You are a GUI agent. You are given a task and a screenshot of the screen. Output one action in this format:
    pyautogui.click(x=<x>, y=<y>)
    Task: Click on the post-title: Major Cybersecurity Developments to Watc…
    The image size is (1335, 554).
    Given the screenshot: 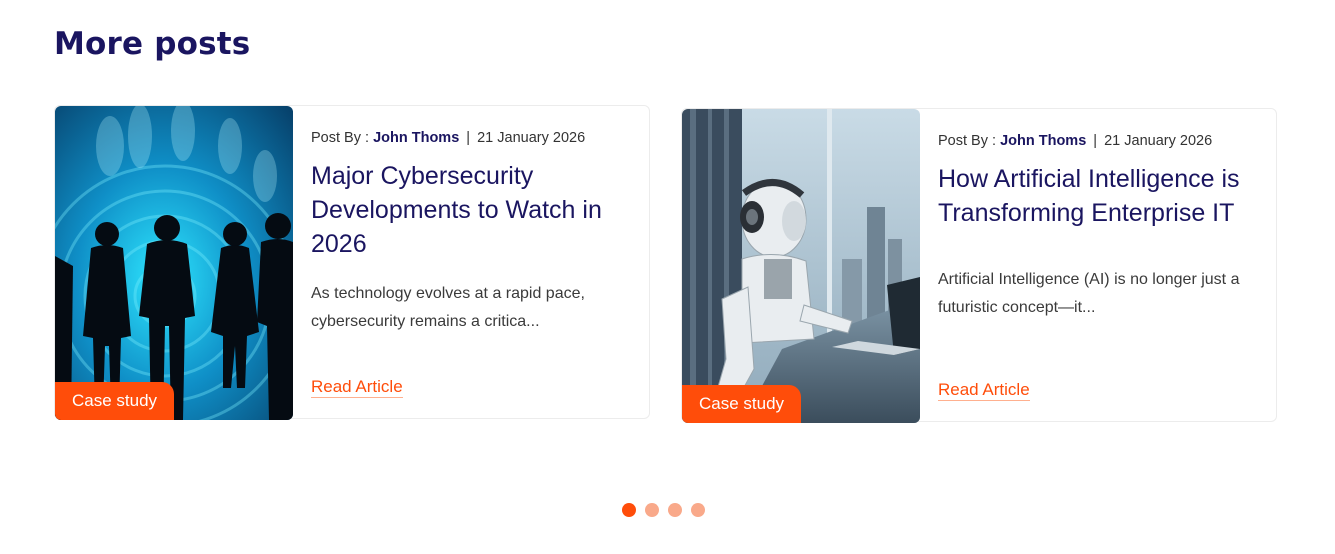 What is the action you would take?
    pyautogui.click(x=473, y=210)
    